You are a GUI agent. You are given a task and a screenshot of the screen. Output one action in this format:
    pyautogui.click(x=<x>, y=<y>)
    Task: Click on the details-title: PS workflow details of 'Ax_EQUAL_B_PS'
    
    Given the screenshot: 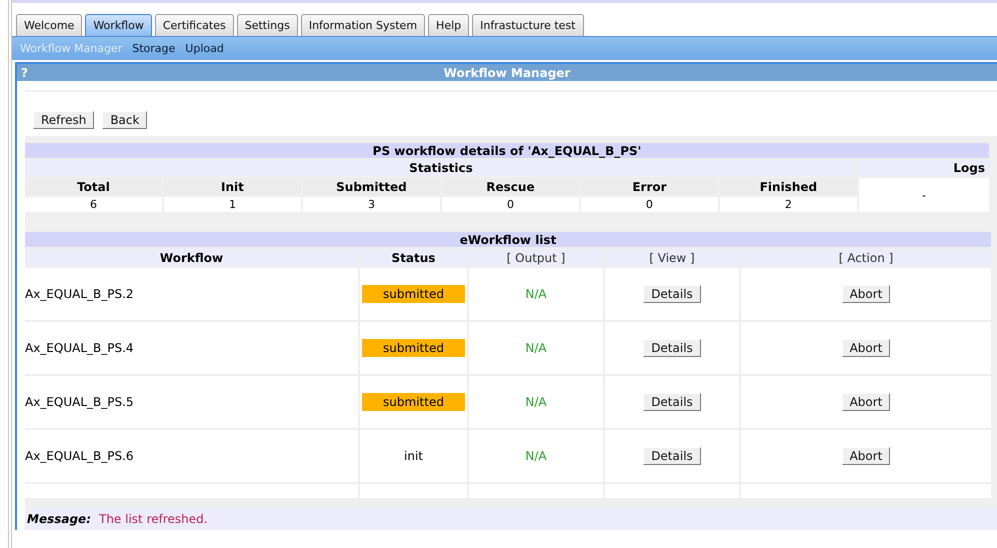 What is the action you would take?
    pyautogui.click(x=507, y=150)
    